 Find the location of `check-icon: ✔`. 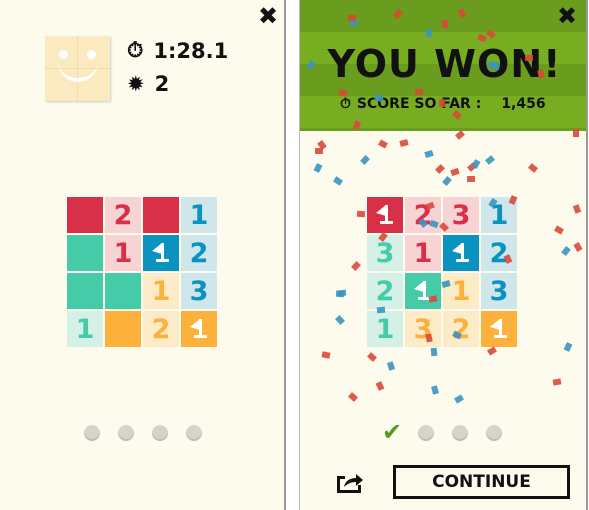

check-icon: ✔ is located at coordinates (392, 432).